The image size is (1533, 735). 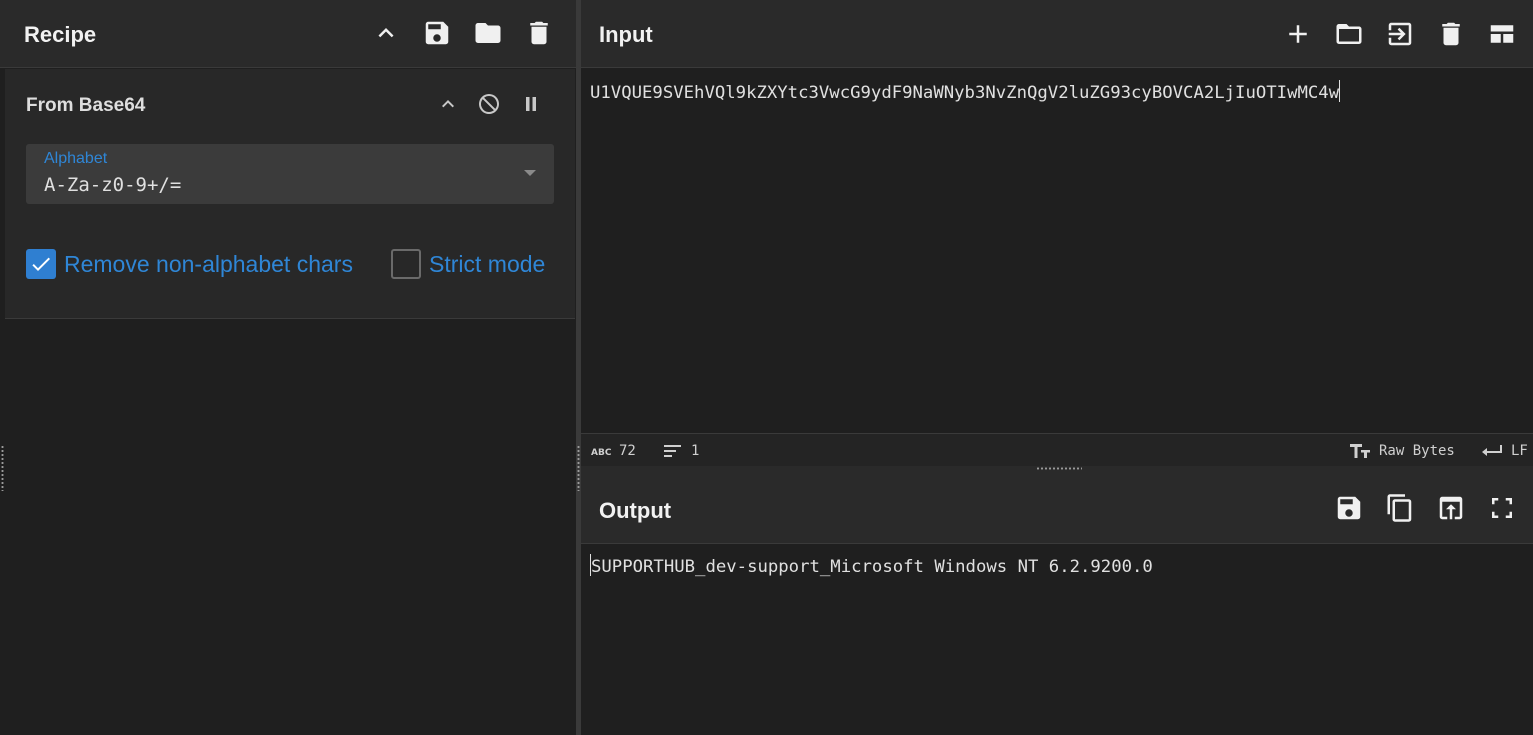 I want to click on layout-icon, so click(x=1502, y=34).